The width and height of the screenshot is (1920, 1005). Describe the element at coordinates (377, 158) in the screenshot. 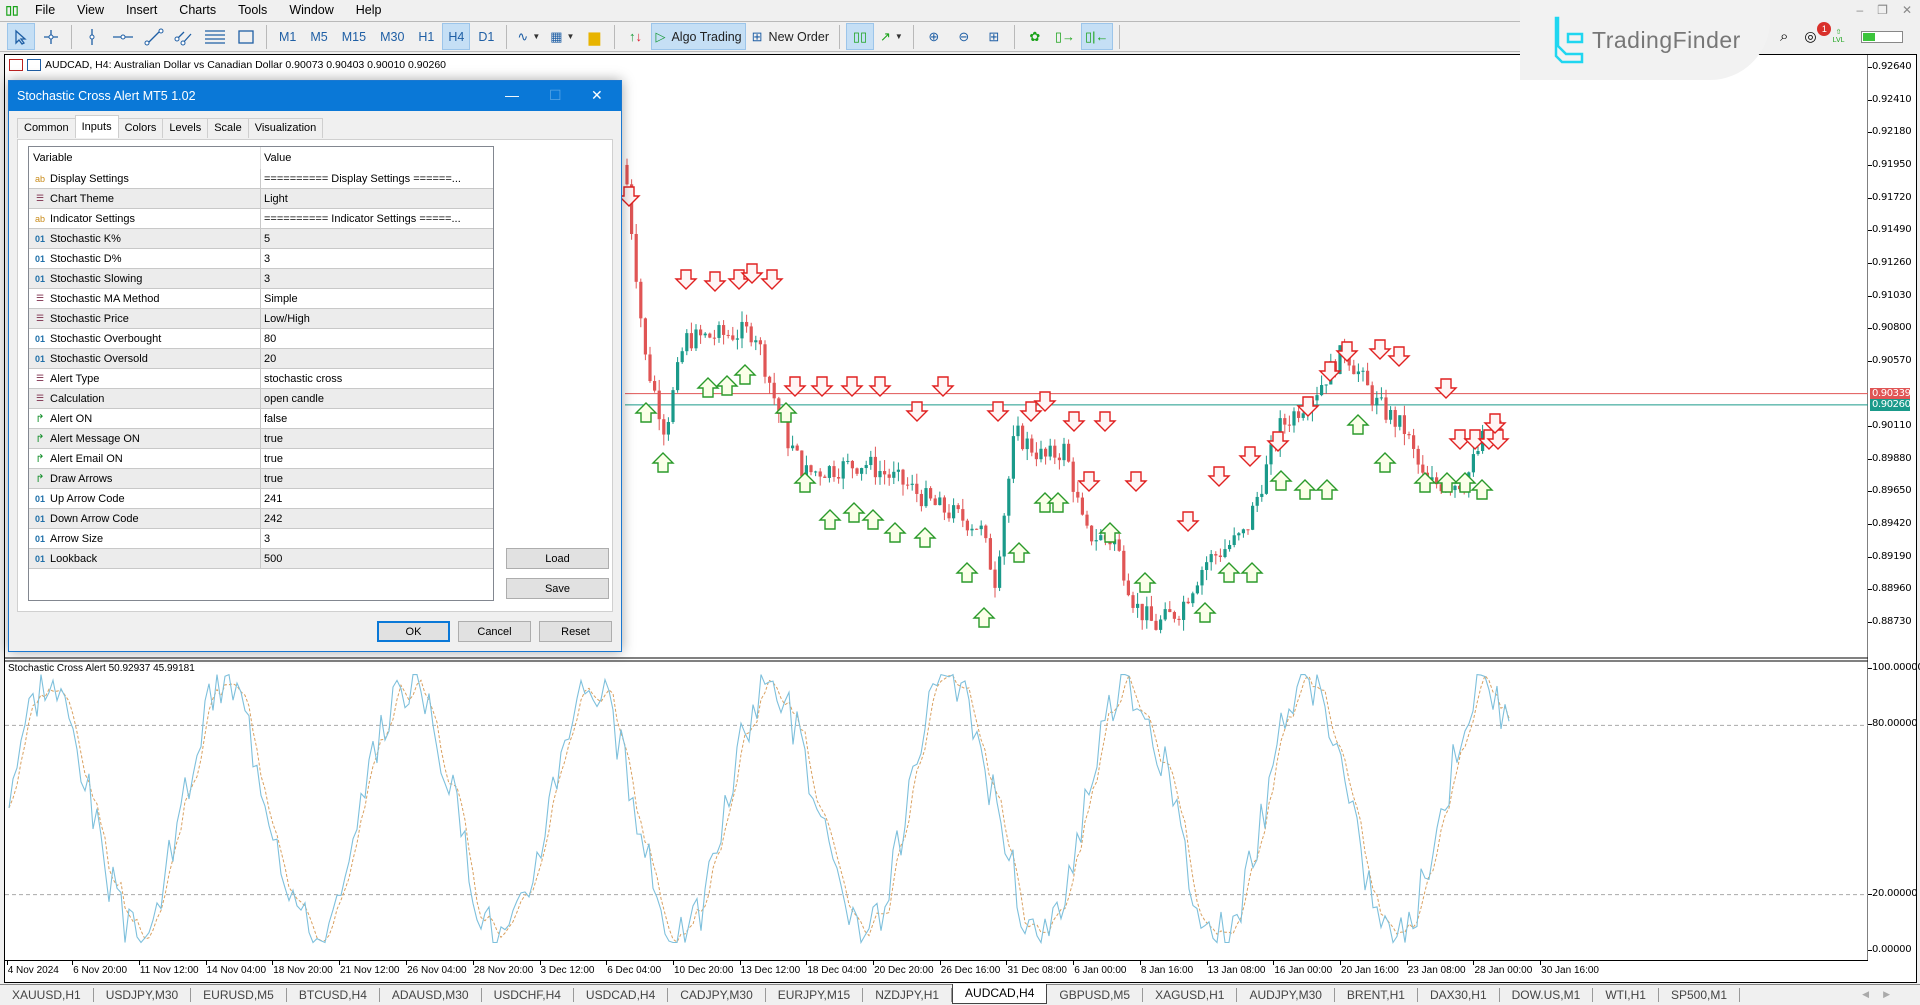

I see `column-value: Value` at that location.